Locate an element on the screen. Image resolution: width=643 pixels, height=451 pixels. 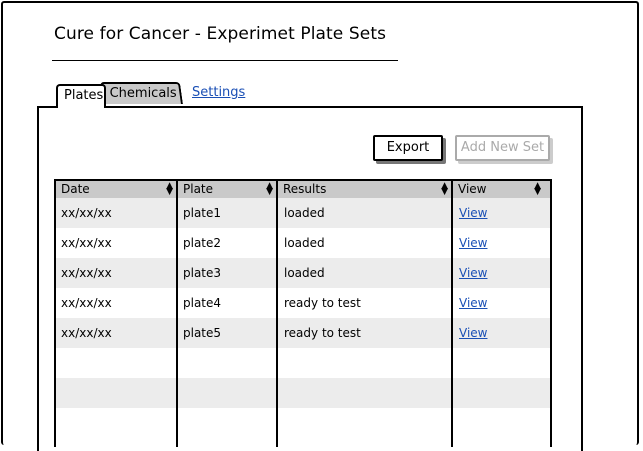
table-header: Date ▲ ▼ Plate ▲ ▼ Results ▲ ▼ View ▲ ▼ is located at coordinates (303, 190).